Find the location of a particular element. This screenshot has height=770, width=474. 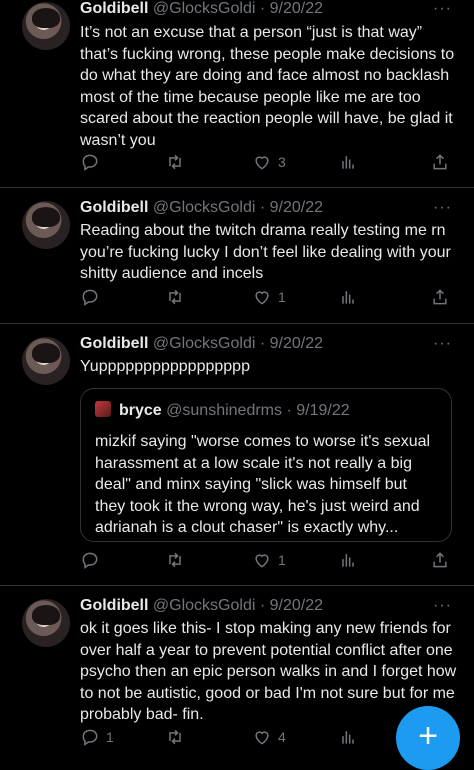

like-button: 4 is located at coordinates (269, 737).